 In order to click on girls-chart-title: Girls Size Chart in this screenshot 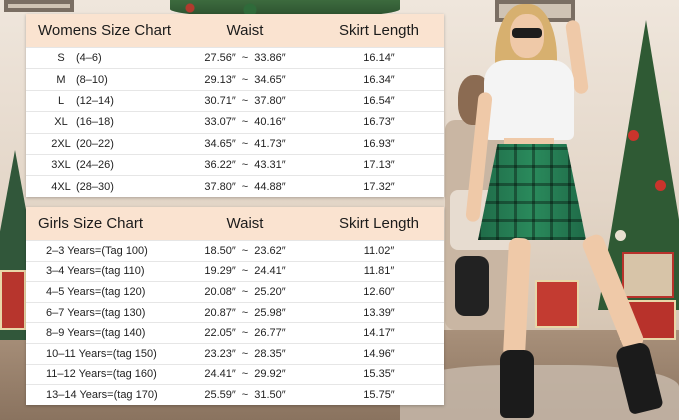, I will do `click(91, 223)`.